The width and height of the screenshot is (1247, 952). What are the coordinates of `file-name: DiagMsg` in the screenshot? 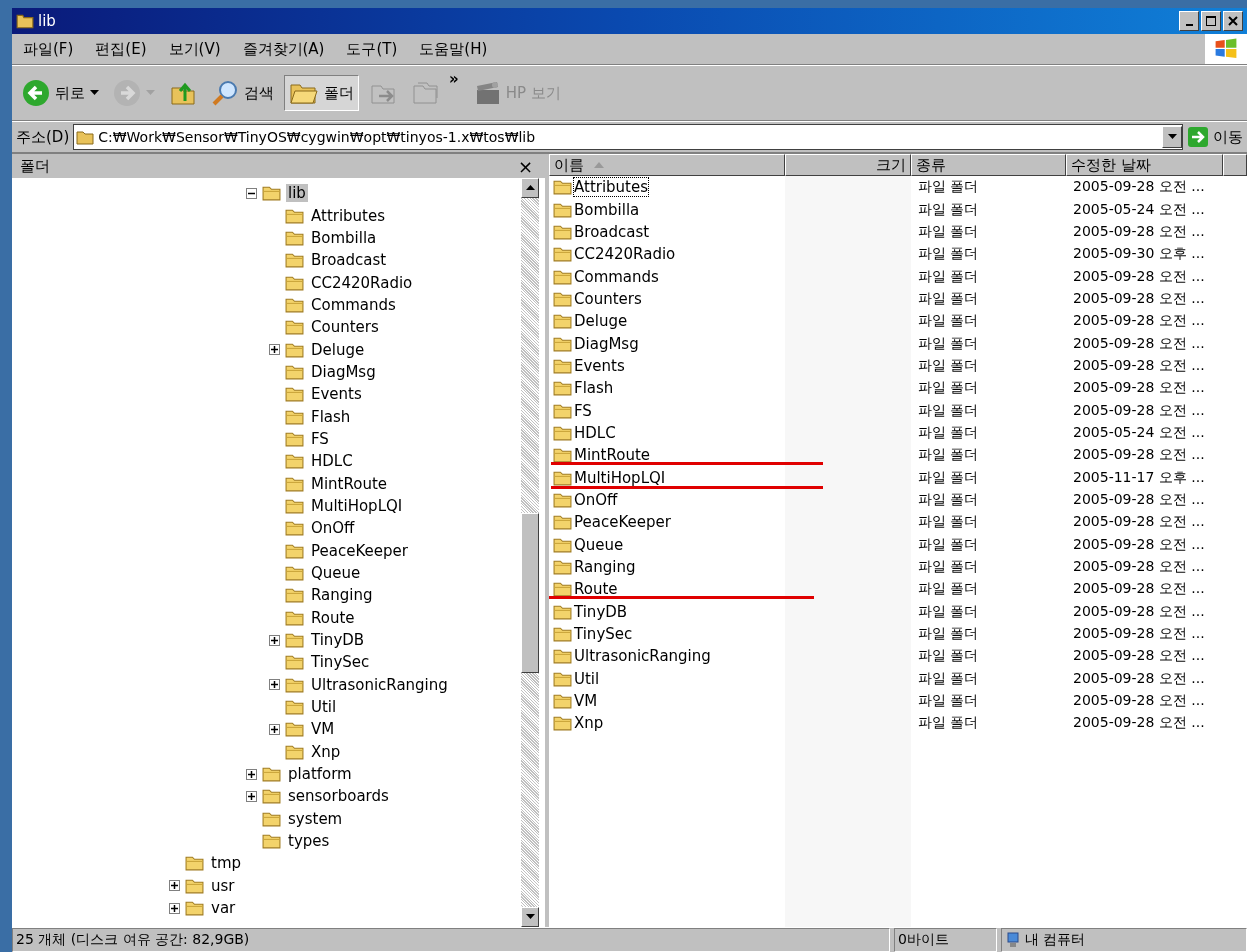 It's located at (606, 343).